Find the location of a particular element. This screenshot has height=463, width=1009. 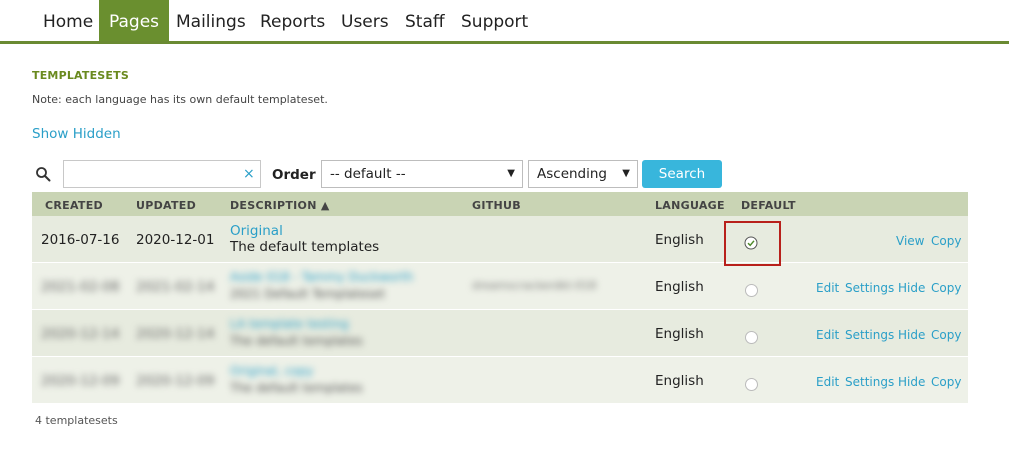

header-language: LANGUAGE is located at coordinates (690, 205).